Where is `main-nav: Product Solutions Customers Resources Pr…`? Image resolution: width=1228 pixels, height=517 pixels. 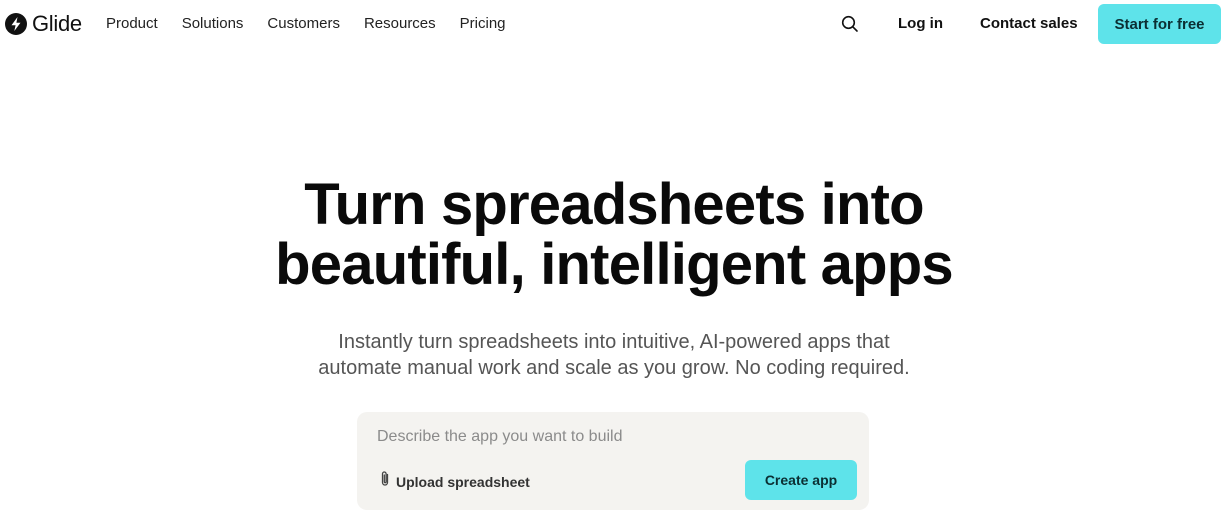 main-nav: Product Solutions Customers Resources Pr… is located at coordinates (318, 24).